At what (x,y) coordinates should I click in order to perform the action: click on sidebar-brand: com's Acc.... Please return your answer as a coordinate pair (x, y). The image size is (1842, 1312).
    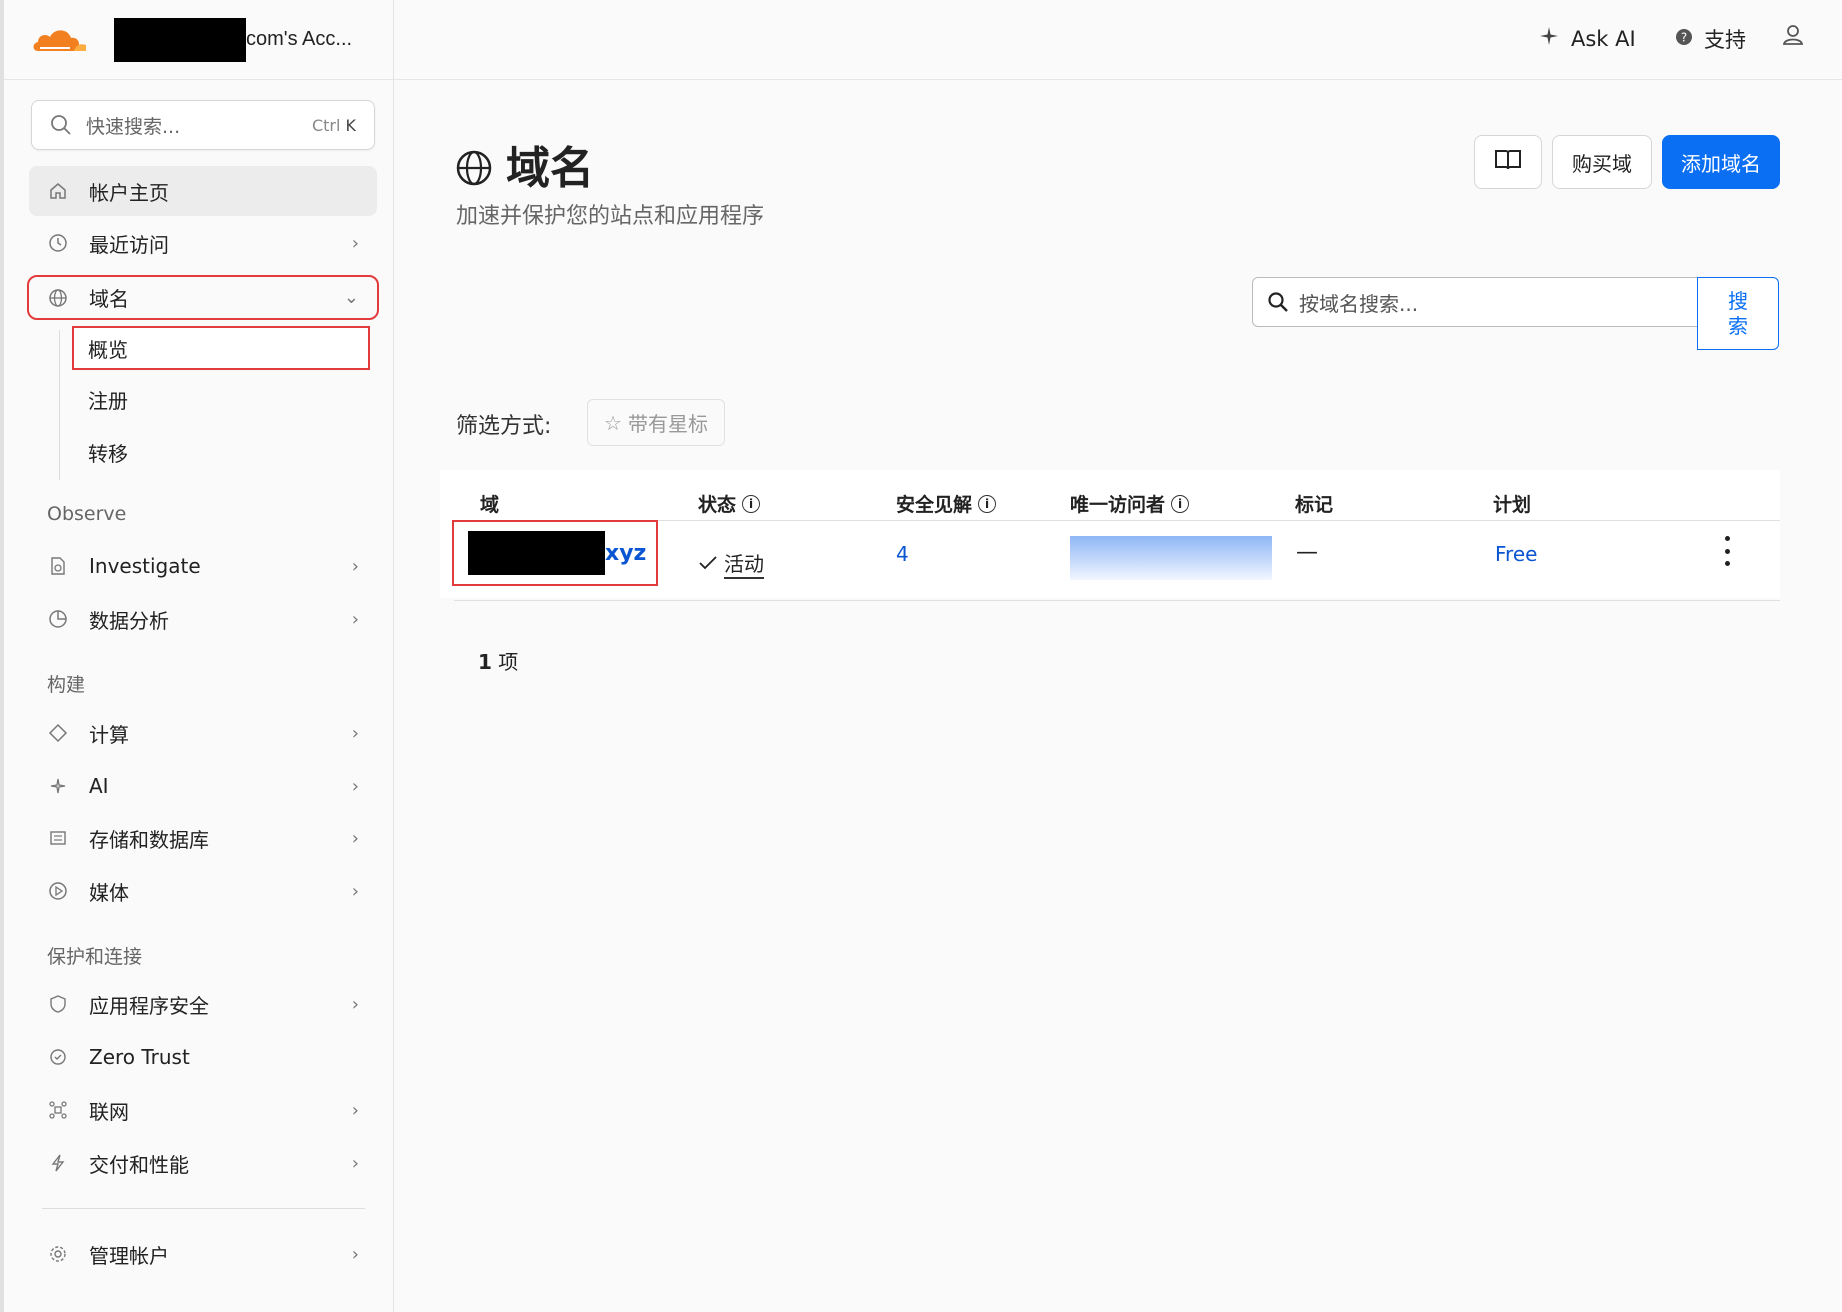
    Looking at the image, I should click on (198, 40).